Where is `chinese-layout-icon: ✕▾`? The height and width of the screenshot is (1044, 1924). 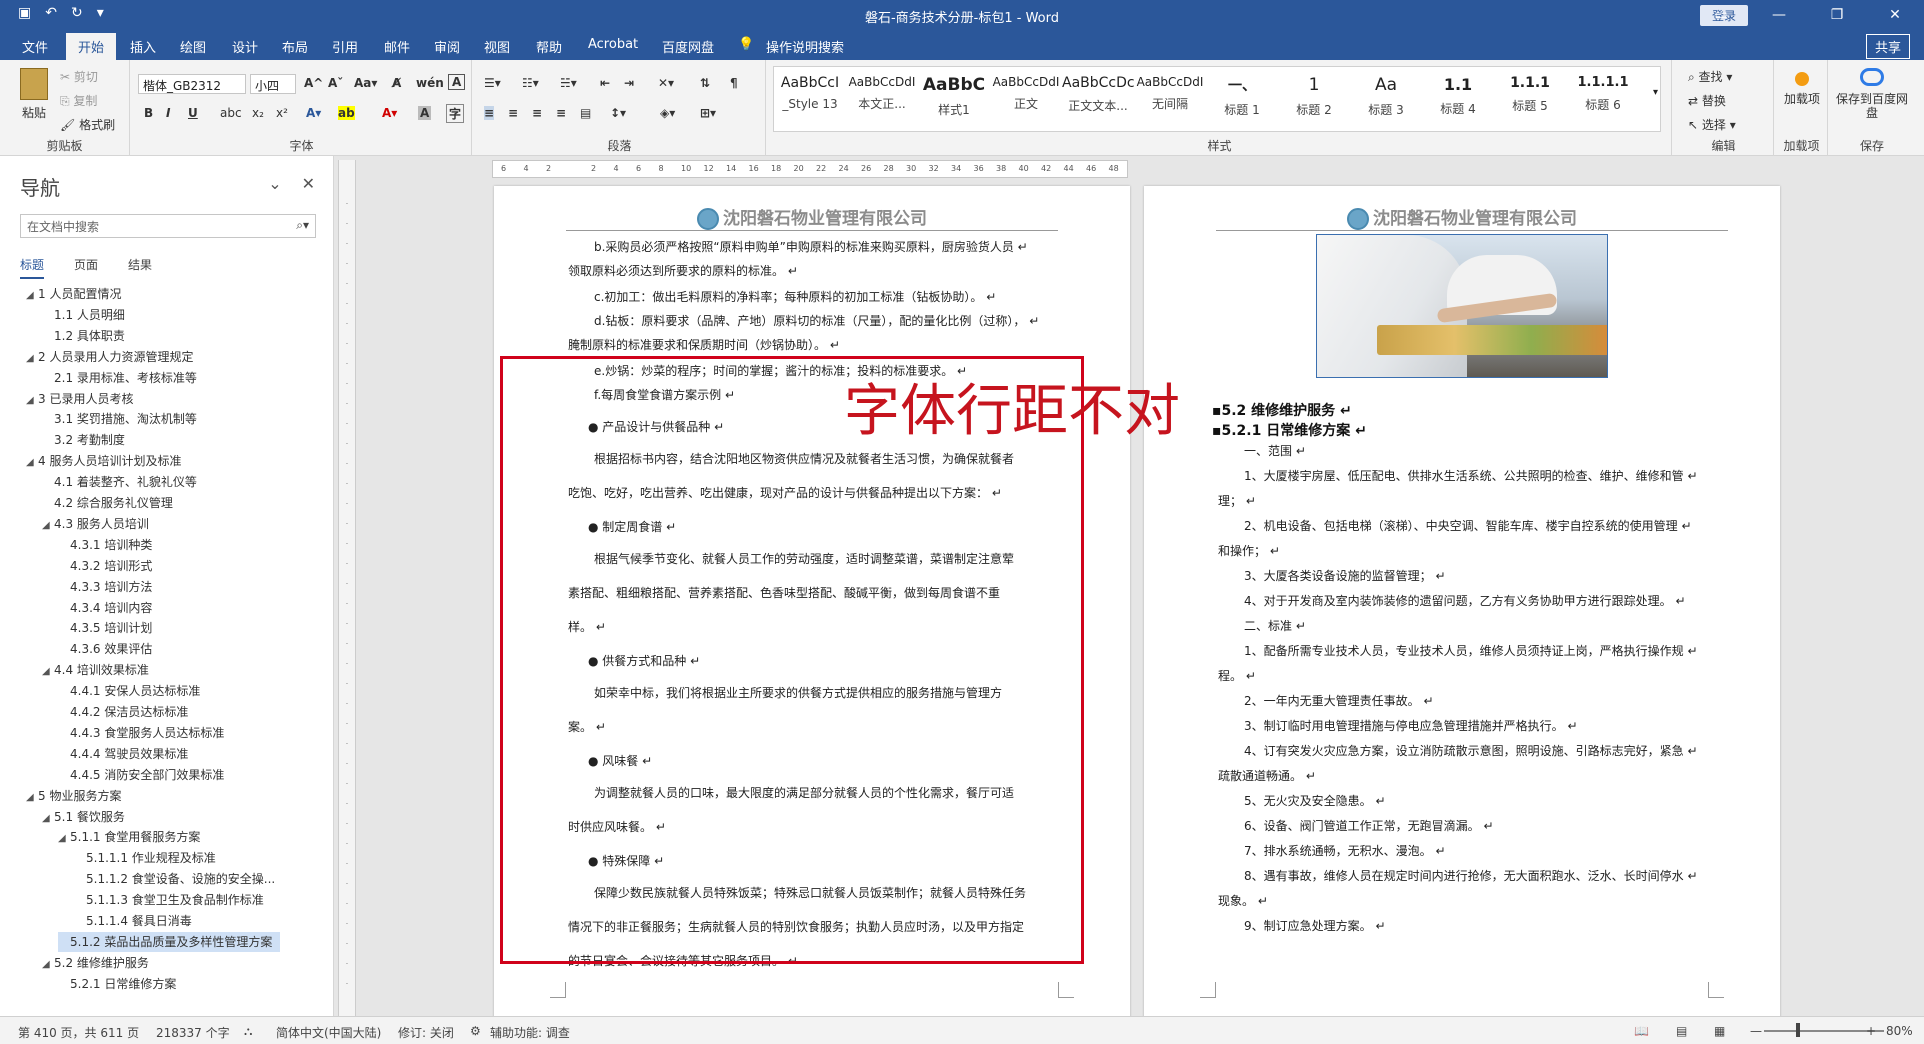
chinese-layout-icon: ✕▾ is located at coordinates (666, 83).